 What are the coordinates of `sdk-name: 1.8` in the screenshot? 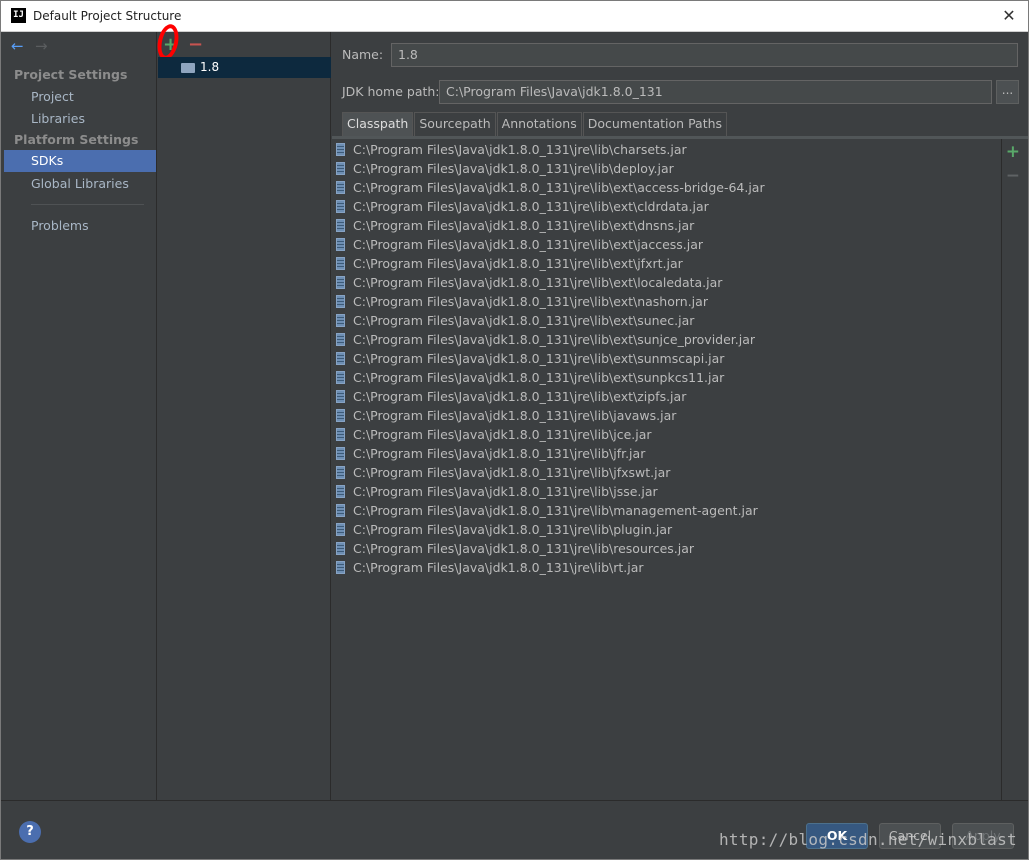 It's located at (210, 67).